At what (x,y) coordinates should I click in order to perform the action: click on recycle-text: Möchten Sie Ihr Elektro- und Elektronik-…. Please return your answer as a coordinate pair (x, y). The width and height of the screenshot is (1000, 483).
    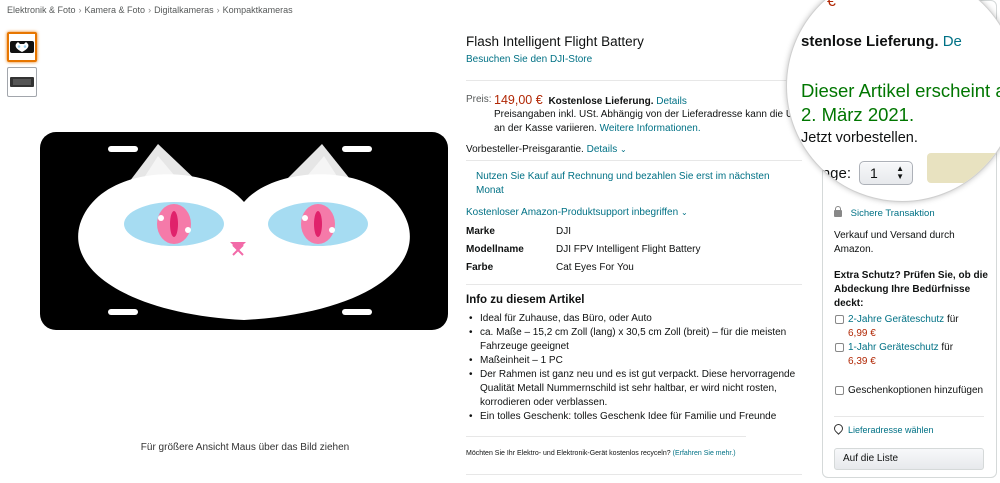
    Looking at the image, I should click on (568, 453).